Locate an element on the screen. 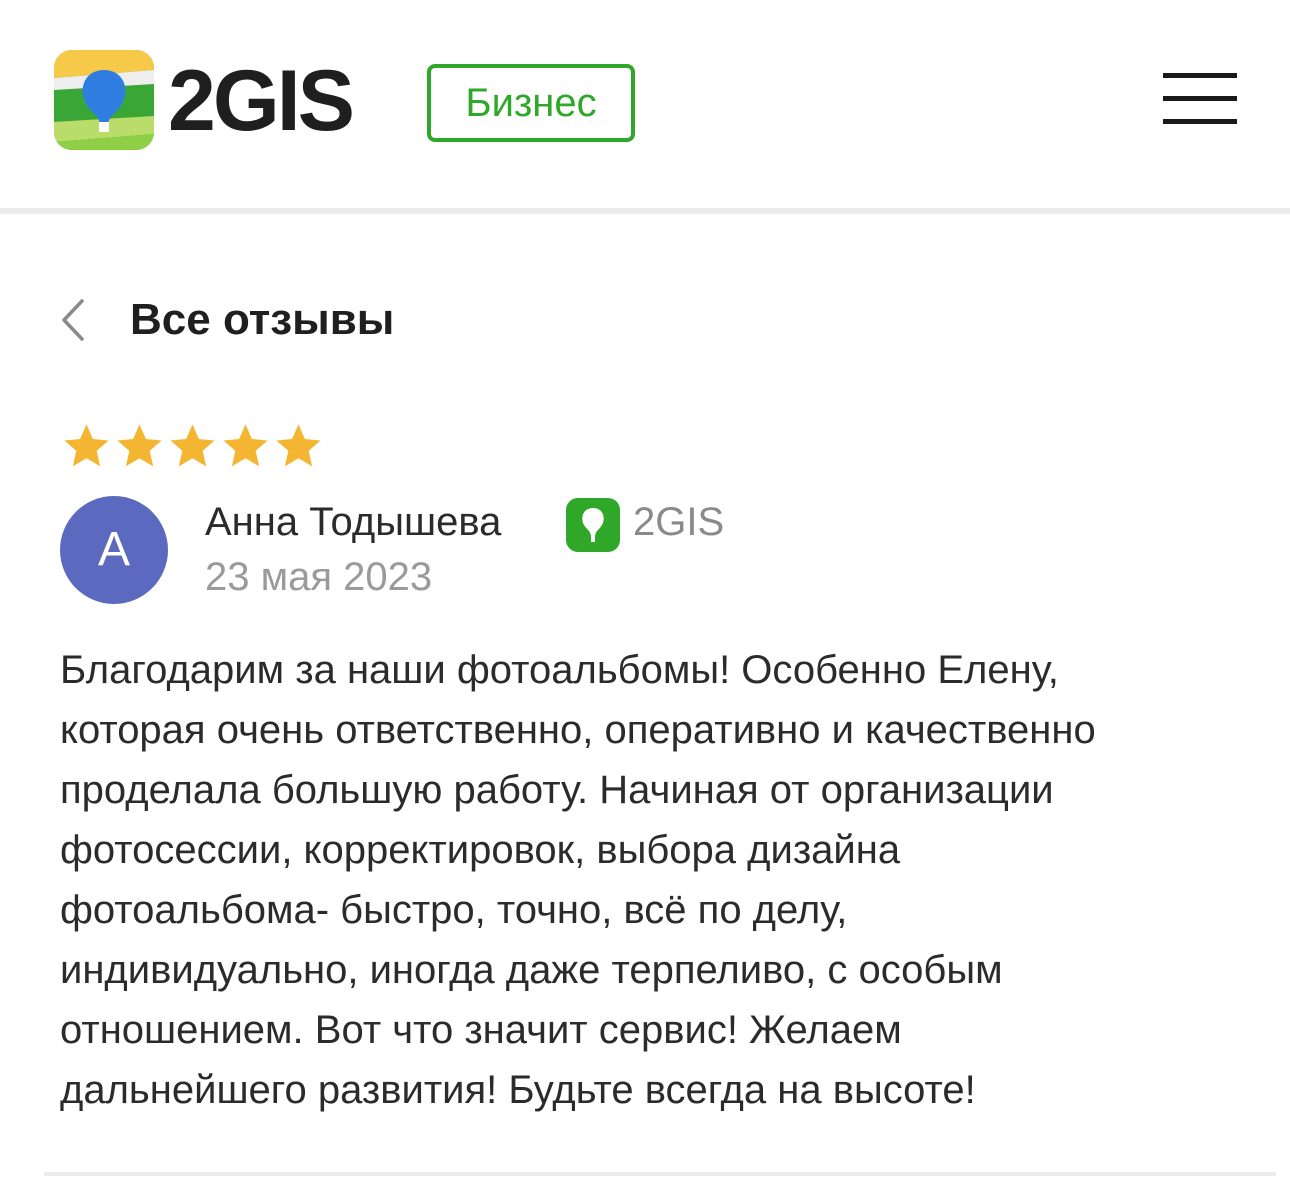 The height and width of the screenshot is (1183, 1290). 2gis-source-icon is located at coordinates (593, 525).